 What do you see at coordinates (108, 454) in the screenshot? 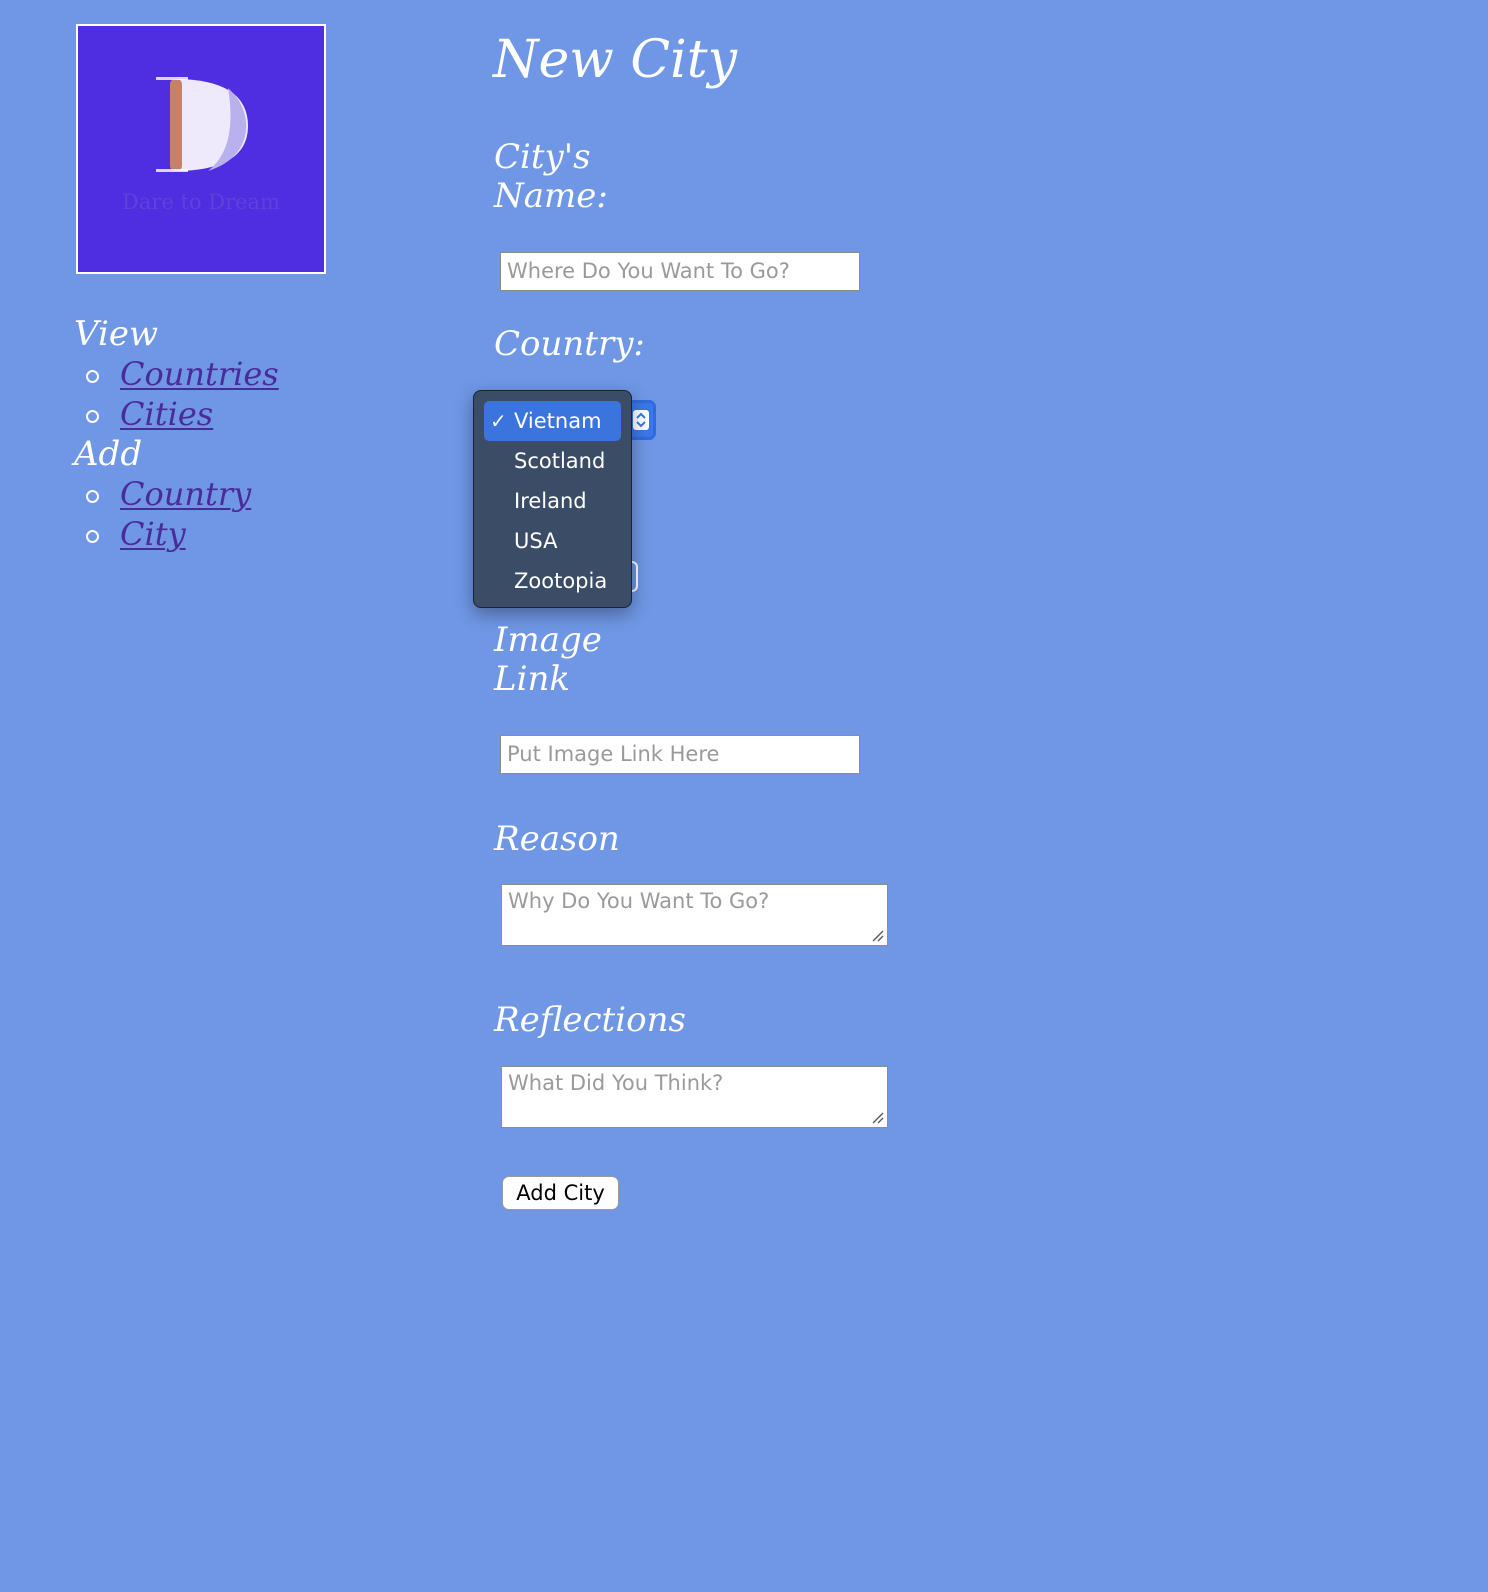
I see `nav-heading-add: Add` at bounding box center [108, 454].